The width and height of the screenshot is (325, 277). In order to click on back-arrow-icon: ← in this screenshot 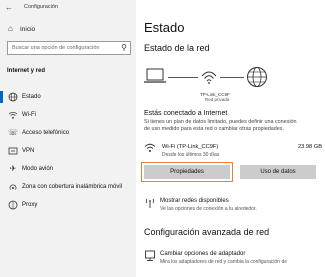, I will do `click(9, 7)`.